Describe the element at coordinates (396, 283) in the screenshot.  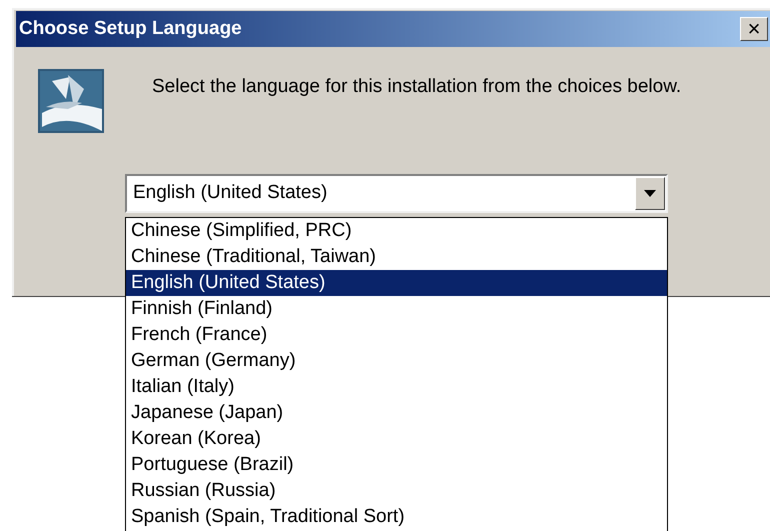
I see `language-option: English (United States)` at that location.